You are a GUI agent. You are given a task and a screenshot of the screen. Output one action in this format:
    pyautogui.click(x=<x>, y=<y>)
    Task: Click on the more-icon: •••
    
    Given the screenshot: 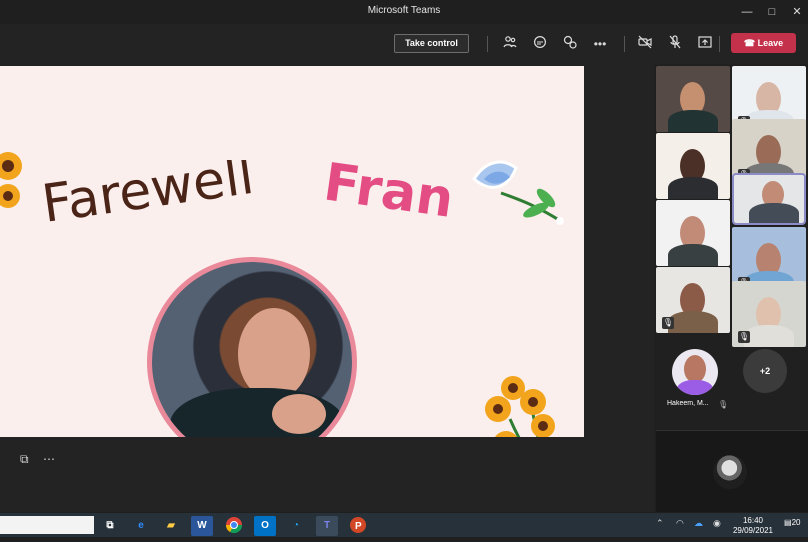 What is the action you would take?
    pyautogui.click(x=600, y=44)
    